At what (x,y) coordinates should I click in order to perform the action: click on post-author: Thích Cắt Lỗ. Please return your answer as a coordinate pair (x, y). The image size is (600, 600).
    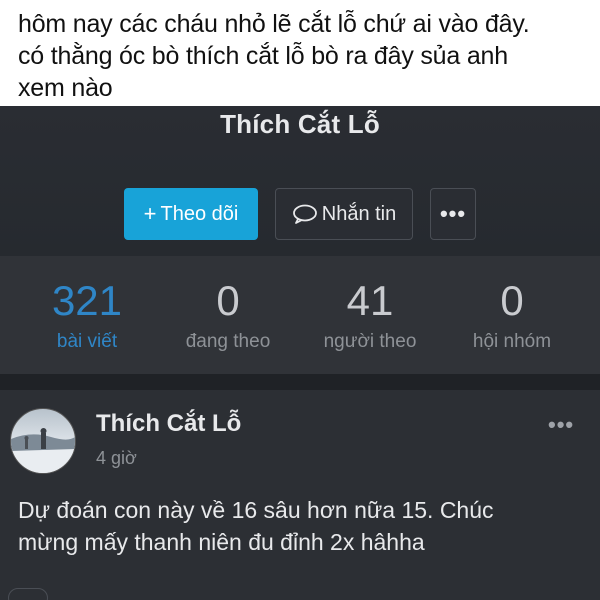
    Looking at the image, I should click on (168, 424).